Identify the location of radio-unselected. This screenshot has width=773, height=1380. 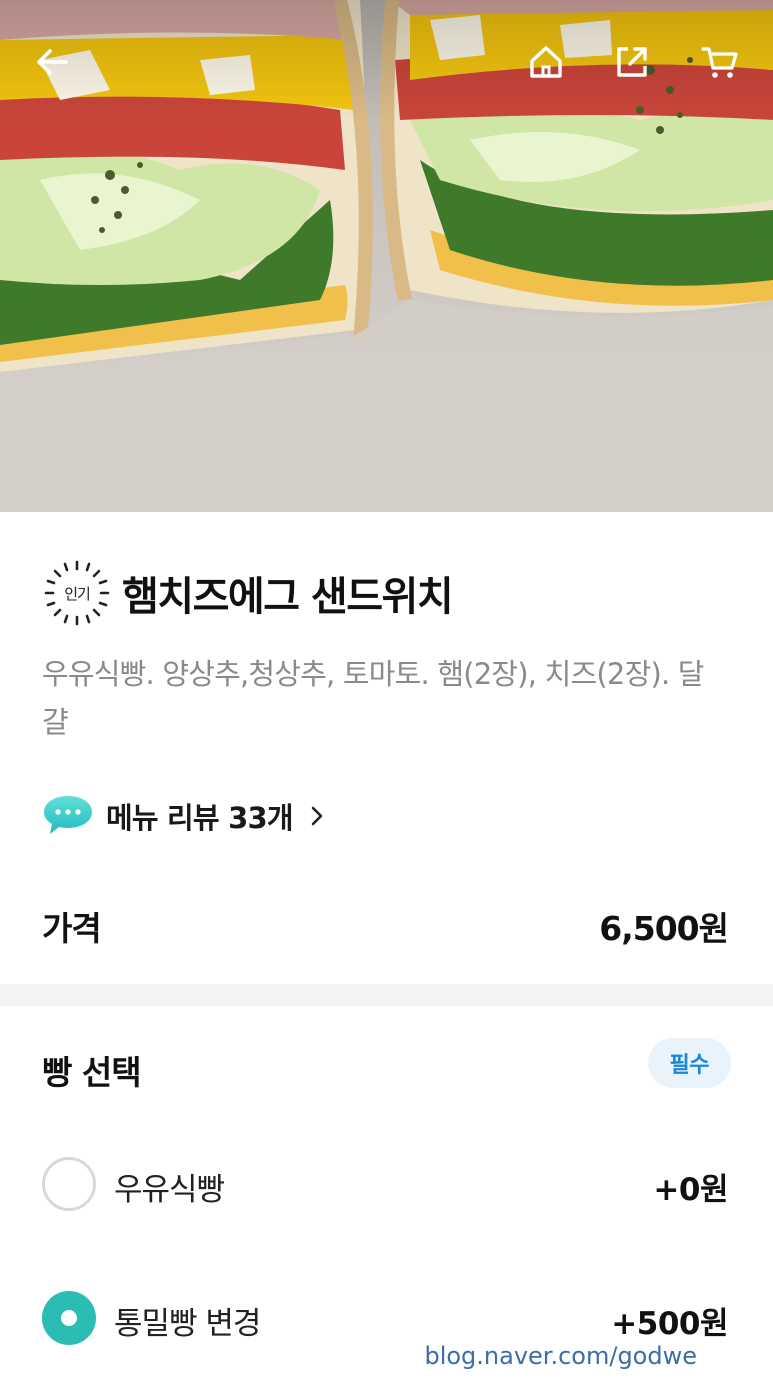
(69, 1184).